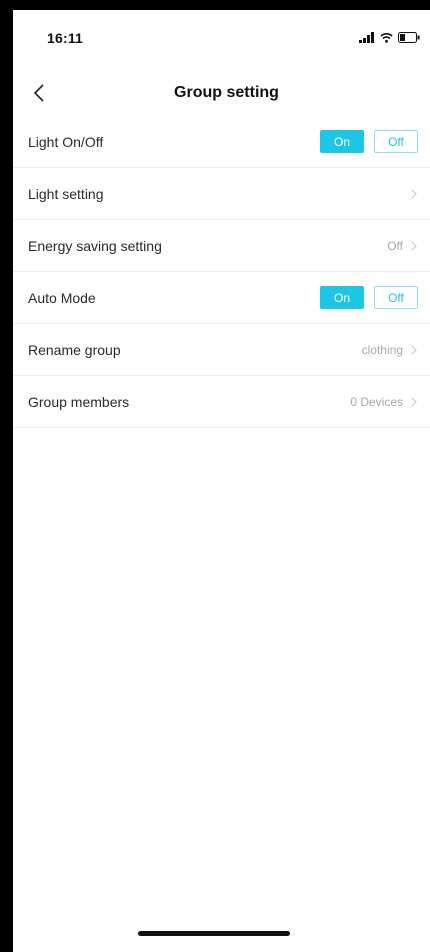  What do you see at coordinates (66, 141) in the screenshot?
I see `light-onoff-label: Light On/Off` at bounding box center [66, 141].